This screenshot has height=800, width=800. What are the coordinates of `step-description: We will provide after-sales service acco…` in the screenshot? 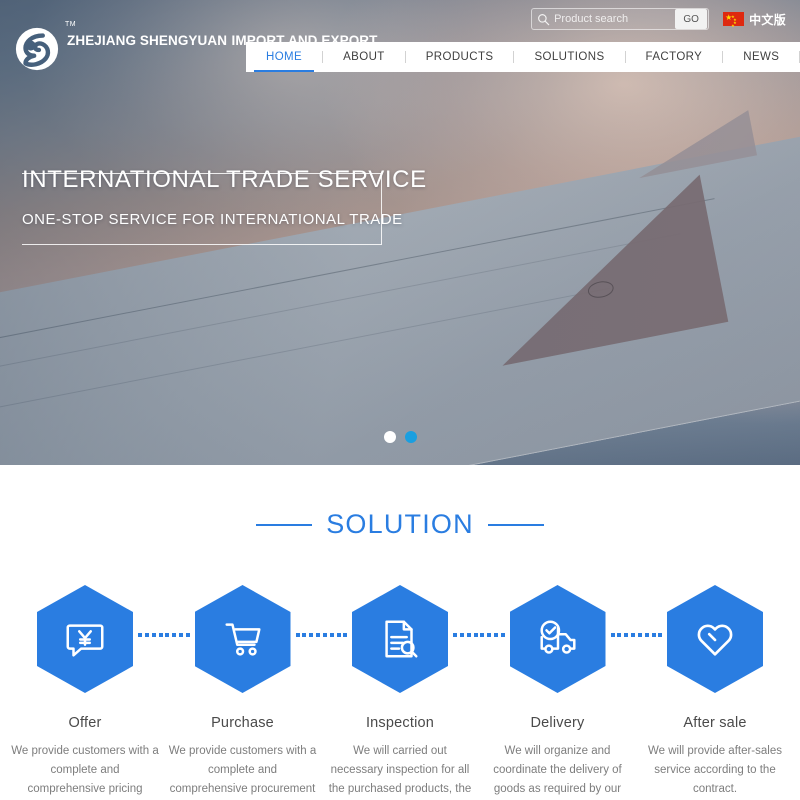 It's located at (714, 770).